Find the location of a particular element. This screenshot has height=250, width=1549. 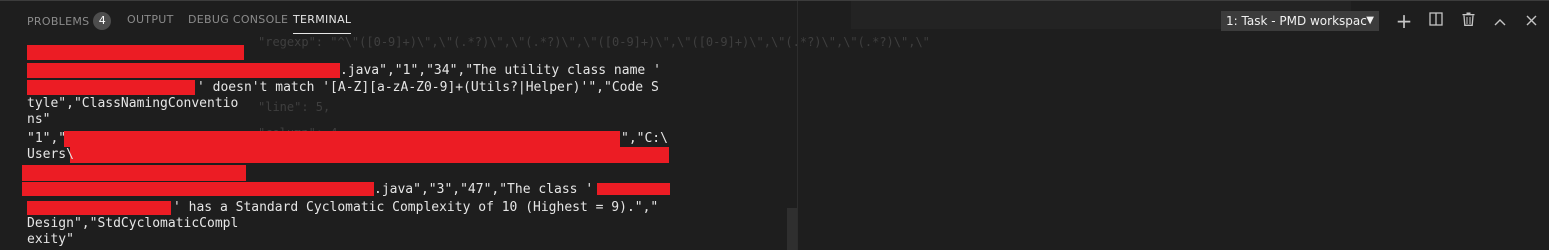

chevron-down-icon: ▼ is located at coordinates (1370, 20).